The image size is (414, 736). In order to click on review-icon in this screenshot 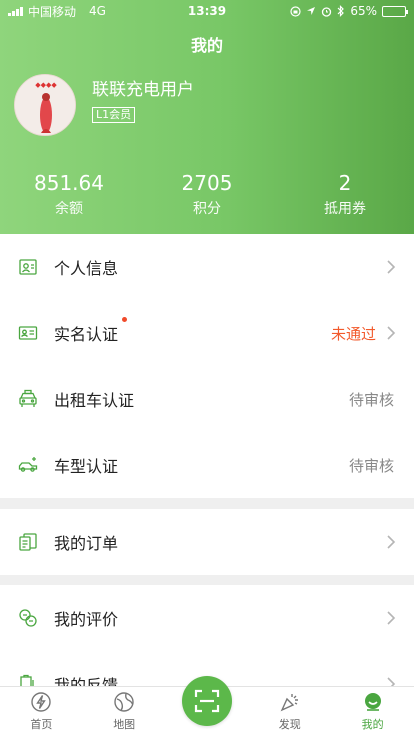, I will do `click(28, 618)`.